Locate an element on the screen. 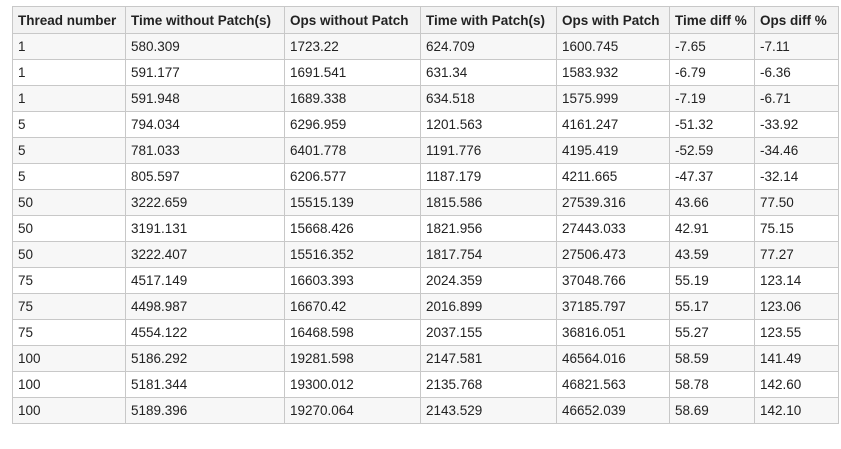 This screenshot has width=841, height=449. header-ops-without-patch: Ops without Patch is located at coordinates (352, 20).